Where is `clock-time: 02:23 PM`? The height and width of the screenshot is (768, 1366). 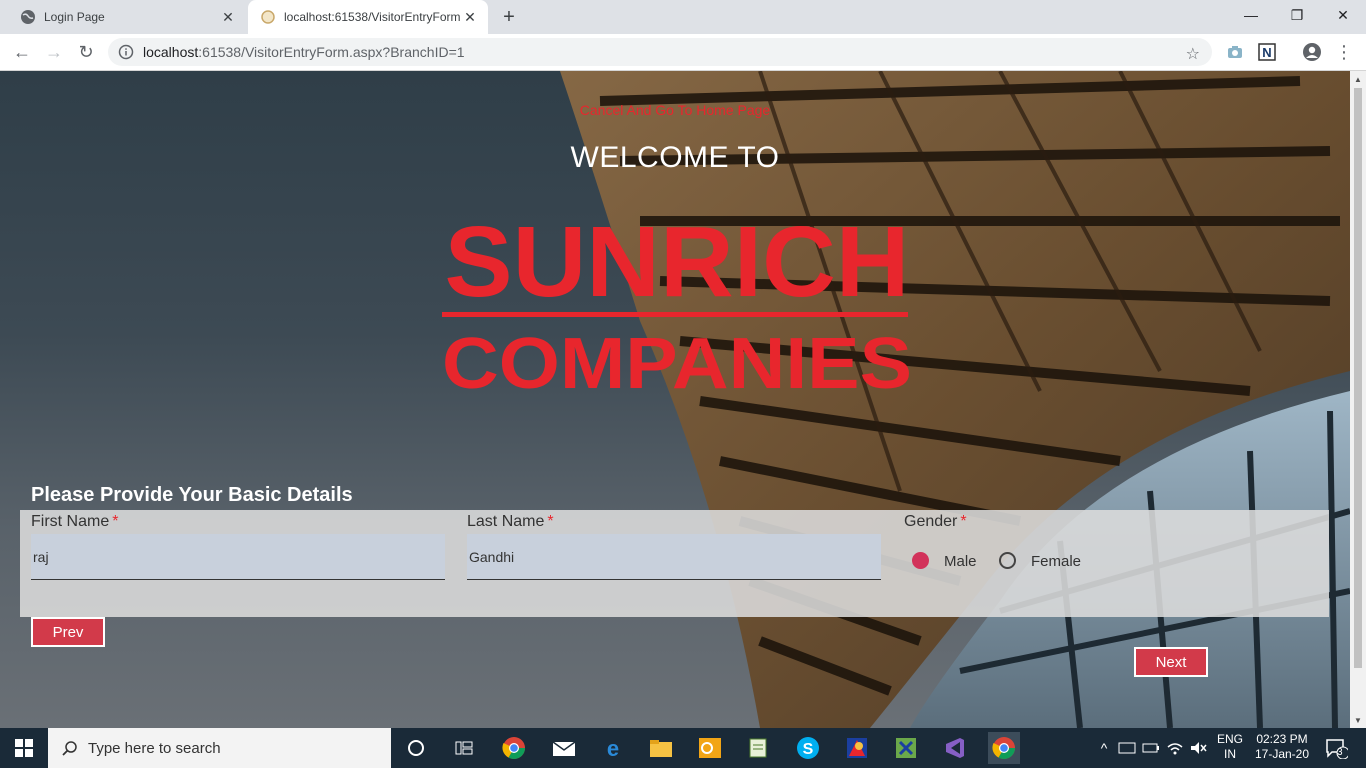
clock-time: 02:23 PM is located at coordinates (1282, 739).